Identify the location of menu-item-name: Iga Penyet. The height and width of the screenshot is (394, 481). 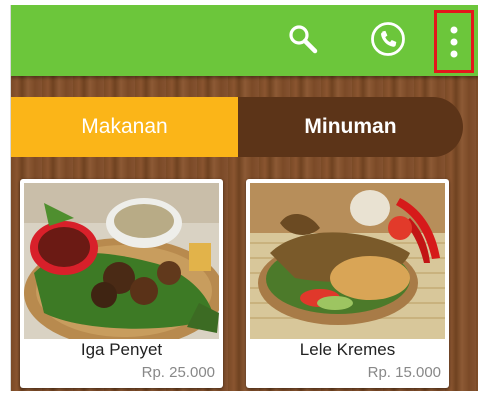
(121, 349).